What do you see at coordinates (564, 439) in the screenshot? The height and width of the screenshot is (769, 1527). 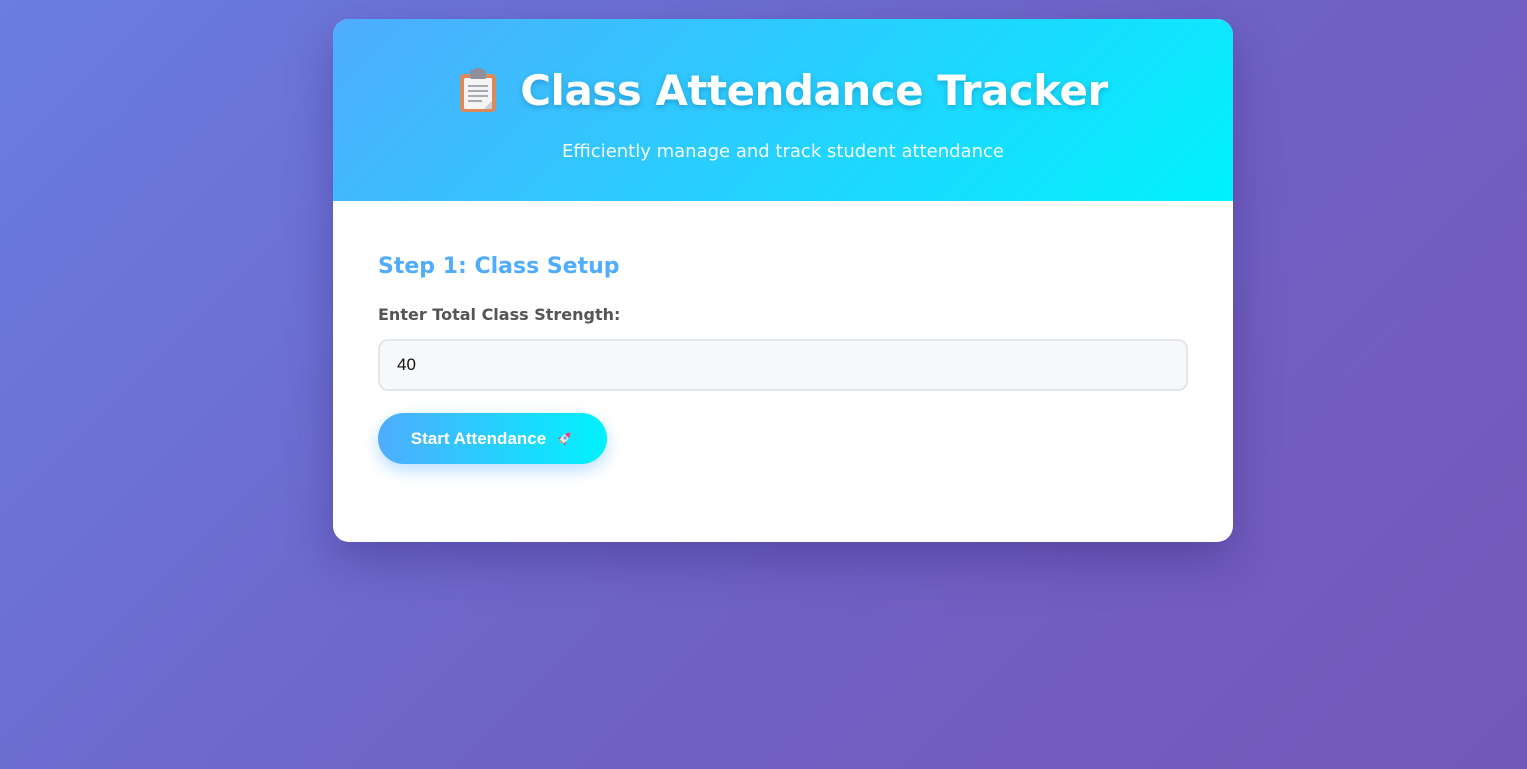 I see `rocket-icon` at bounding box center [564, 439].